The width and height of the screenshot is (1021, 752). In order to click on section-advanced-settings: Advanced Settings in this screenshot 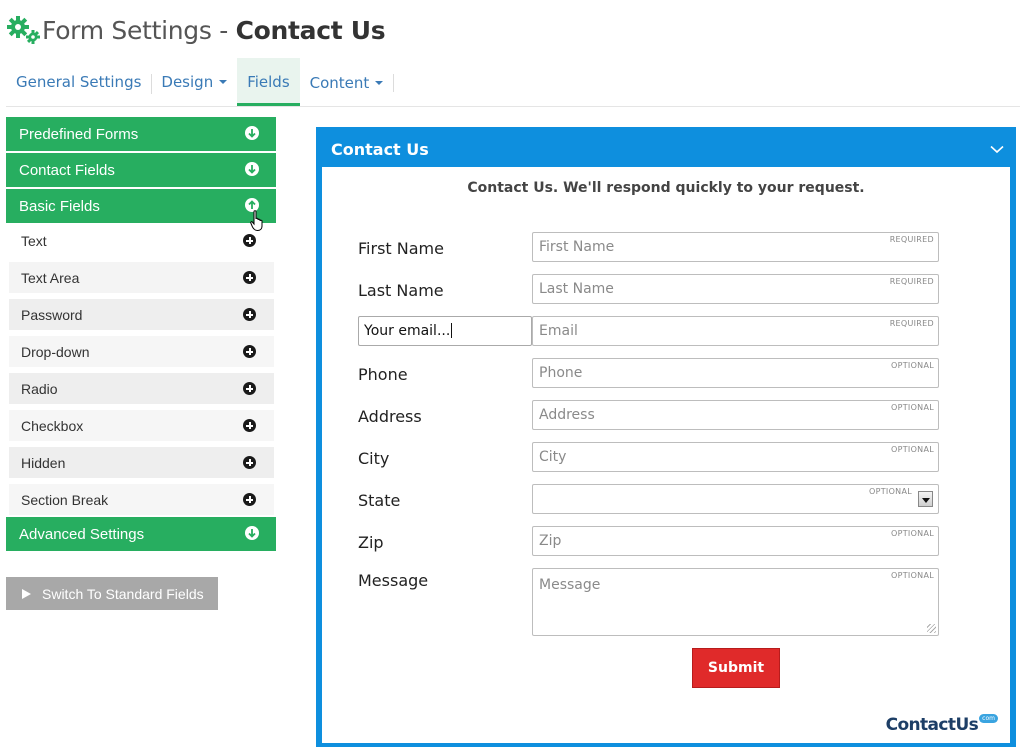, I will do `click(141, 534)`.